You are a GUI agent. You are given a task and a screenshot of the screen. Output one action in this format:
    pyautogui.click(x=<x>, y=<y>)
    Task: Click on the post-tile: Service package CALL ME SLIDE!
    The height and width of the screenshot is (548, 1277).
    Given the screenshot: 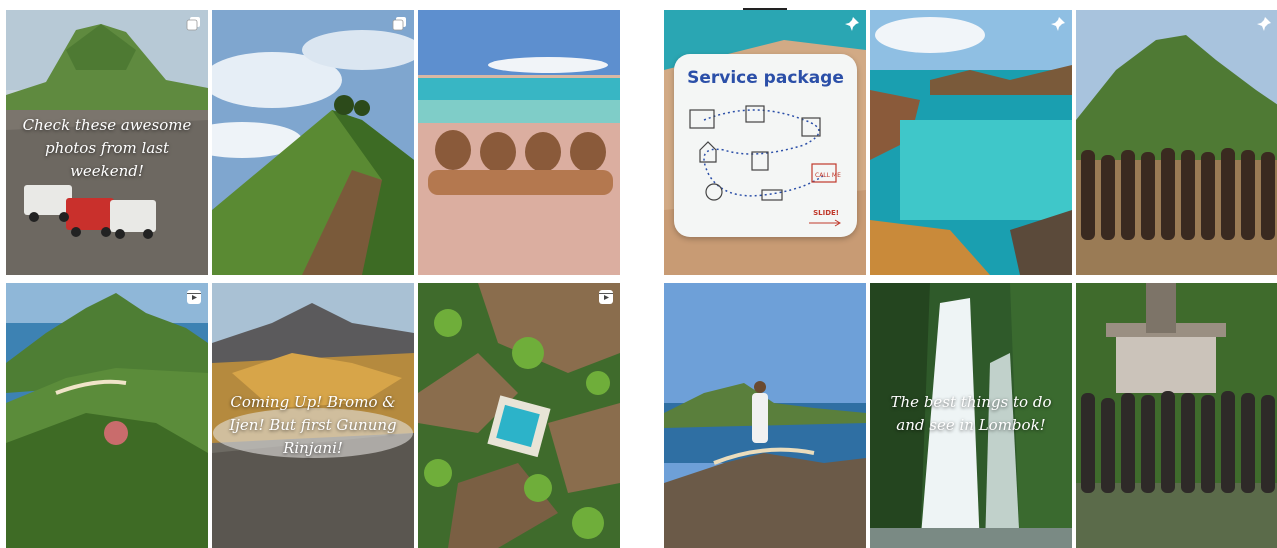 What is the action you would take?
    pyautogui.click(x=765, y=142)
    